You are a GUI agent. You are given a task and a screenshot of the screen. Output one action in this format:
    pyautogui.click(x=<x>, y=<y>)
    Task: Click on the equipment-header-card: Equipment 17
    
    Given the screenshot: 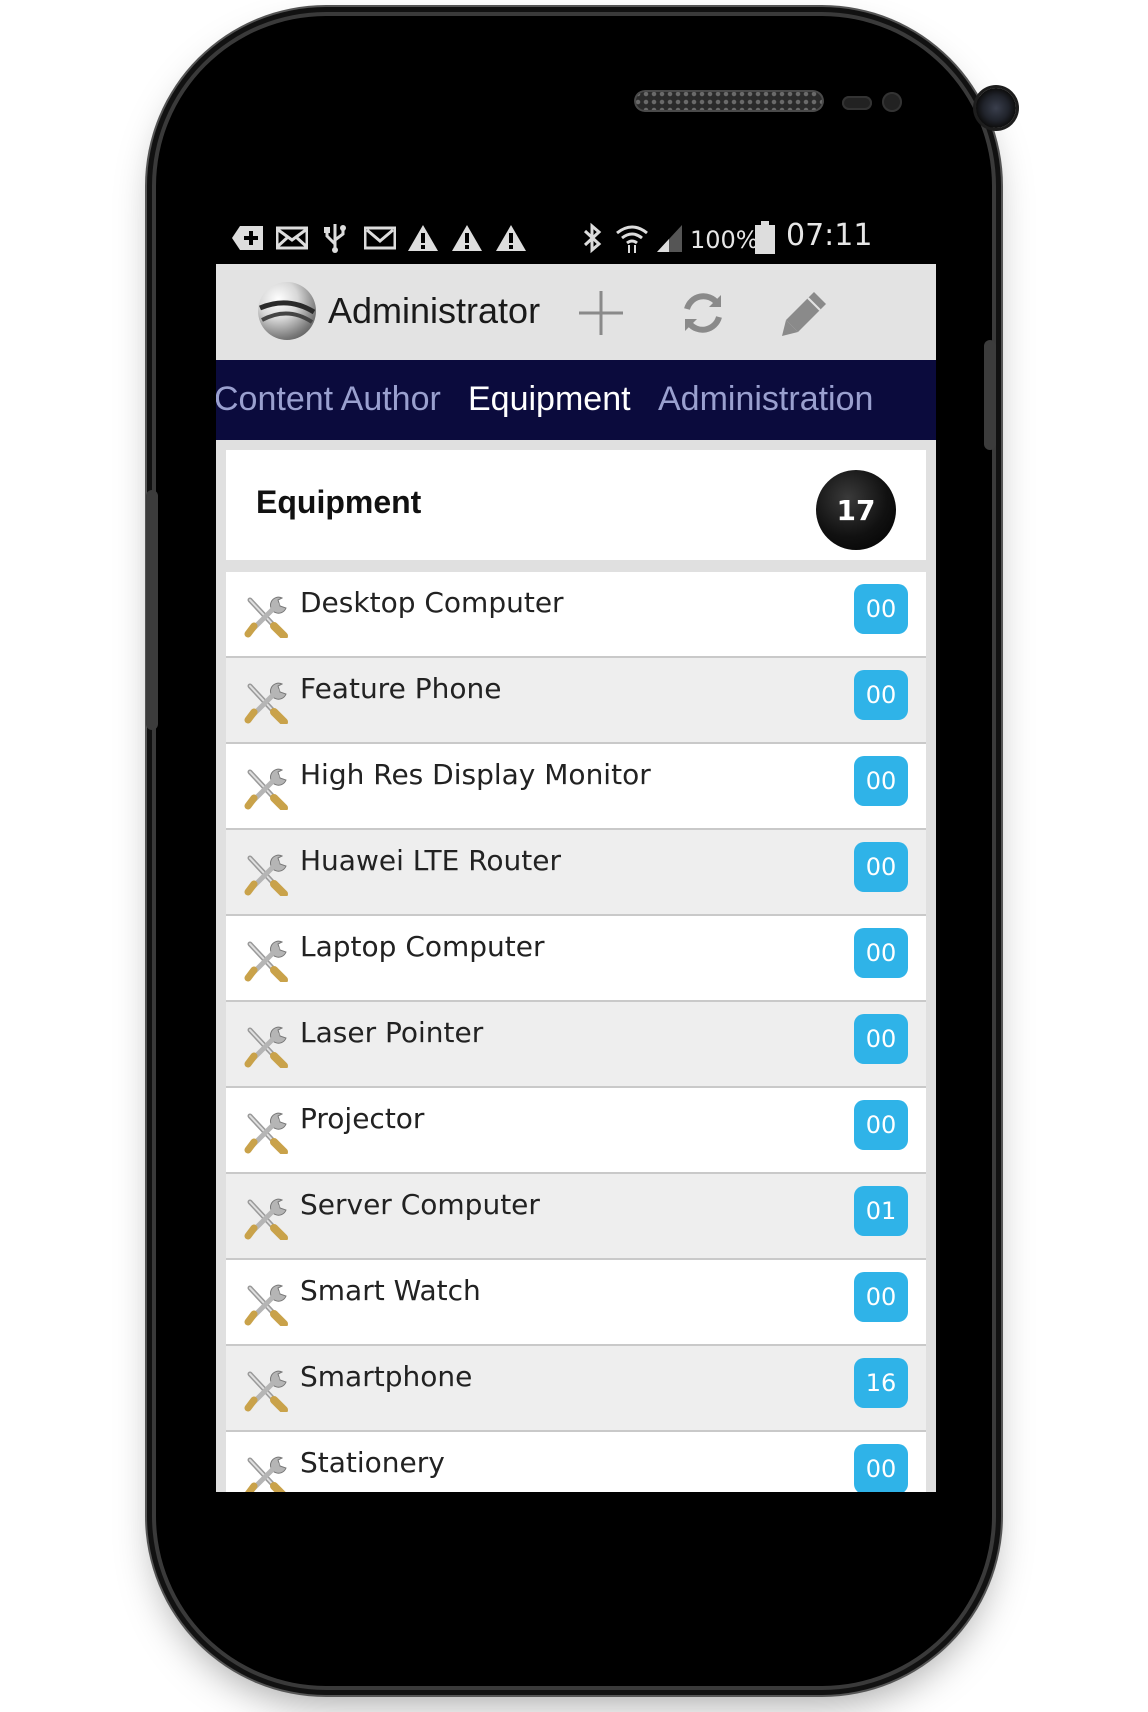 What is the action you would take?
    pyautogui.click(x=576, y=505)
    